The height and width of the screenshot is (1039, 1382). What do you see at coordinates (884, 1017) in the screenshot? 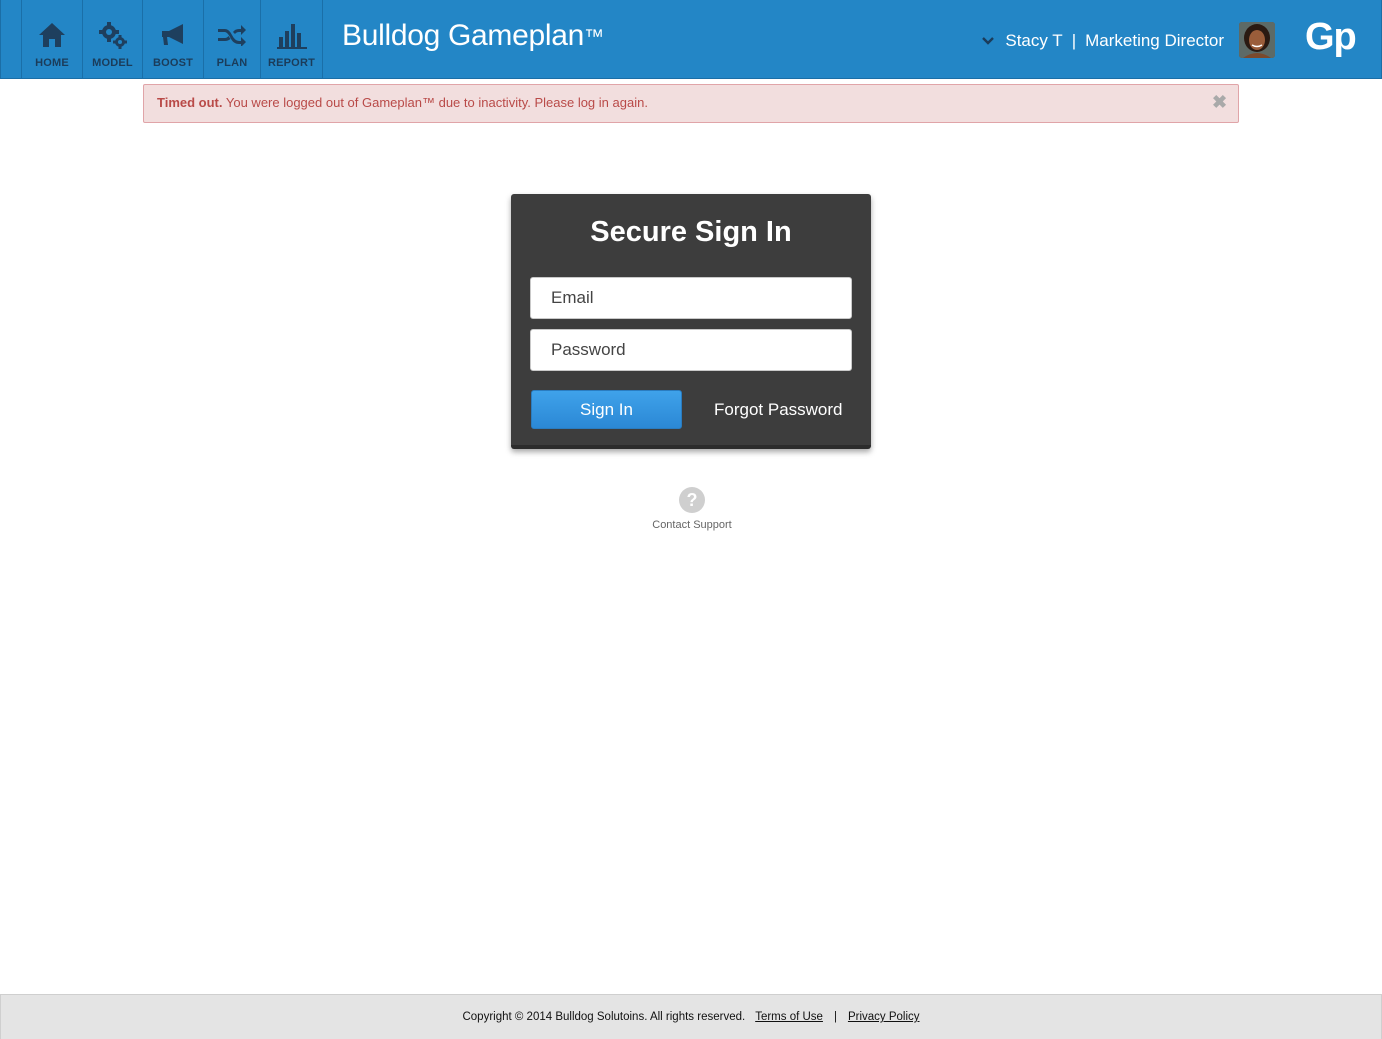
I see `privacy-policy-link: Privacy Policy` at bounding box center [884, 1017].